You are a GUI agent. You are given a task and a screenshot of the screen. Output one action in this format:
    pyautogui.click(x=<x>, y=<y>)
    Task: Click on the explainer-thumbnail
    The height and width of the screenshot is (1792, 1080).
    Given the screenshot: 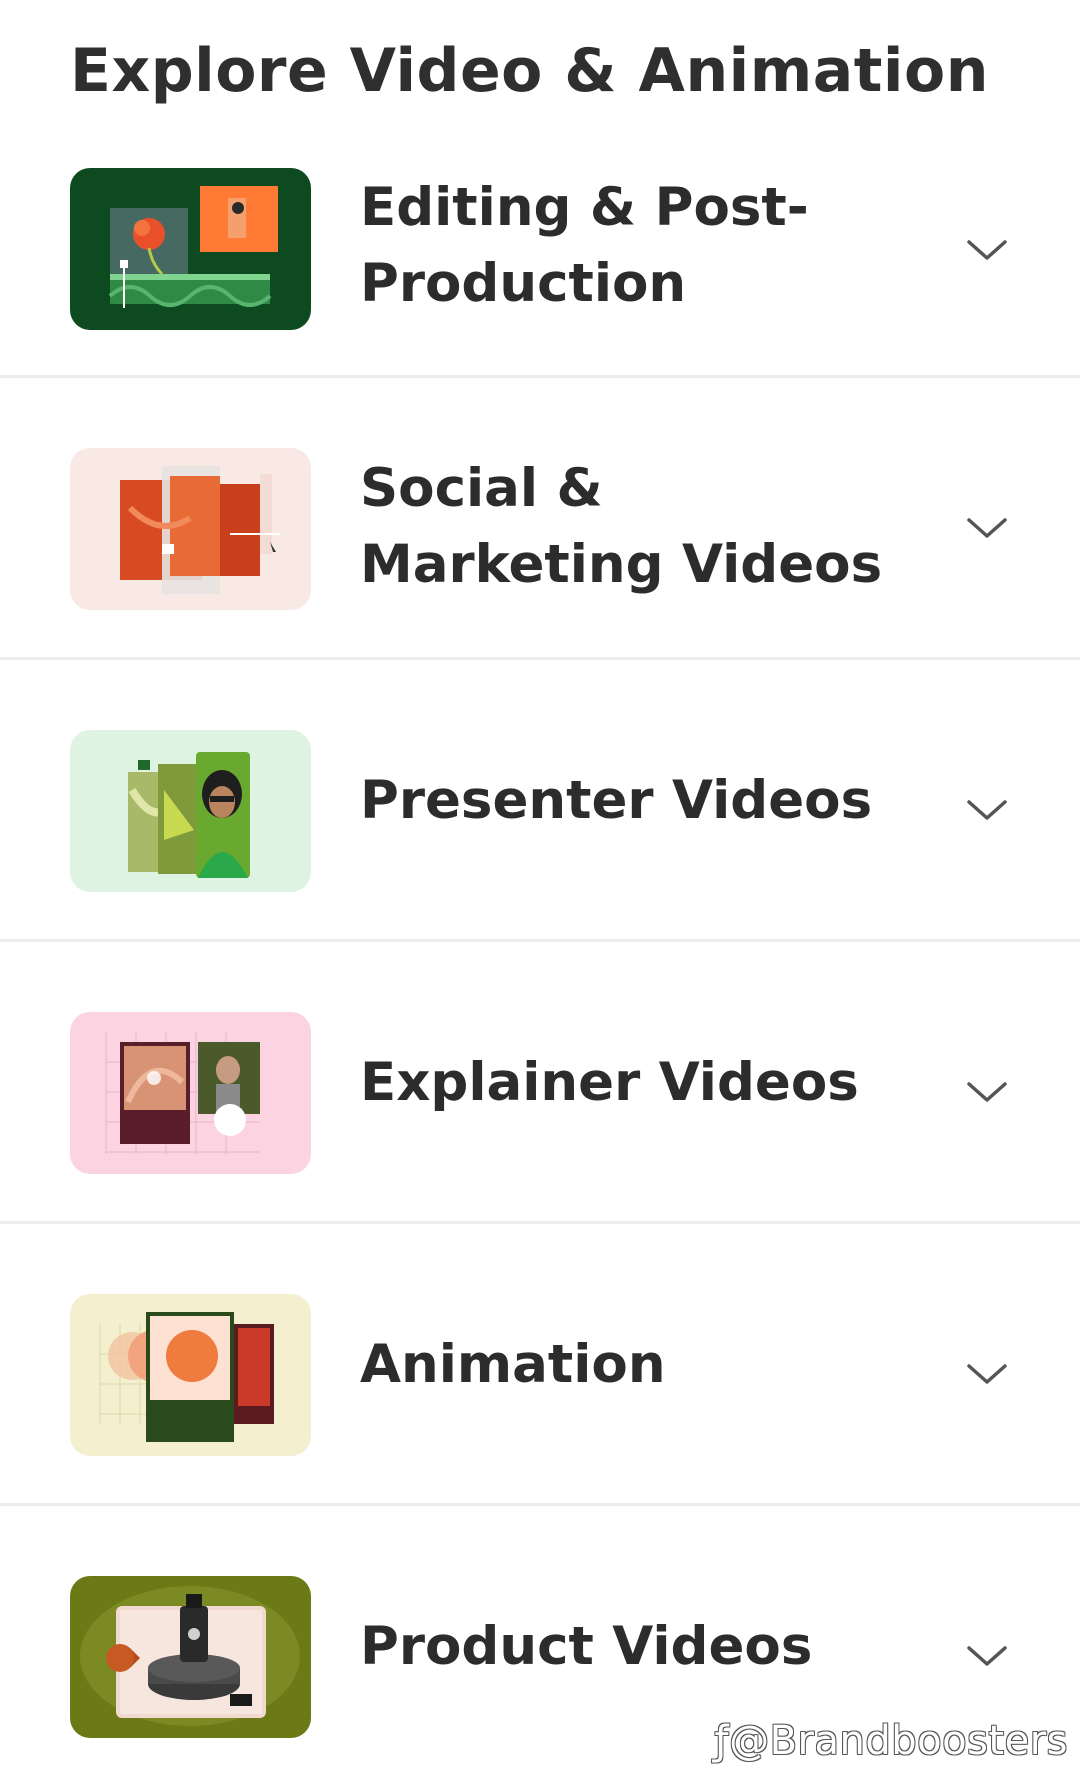 What is the action you would take?
    pyautogui.click(x=190, y=1093)
    